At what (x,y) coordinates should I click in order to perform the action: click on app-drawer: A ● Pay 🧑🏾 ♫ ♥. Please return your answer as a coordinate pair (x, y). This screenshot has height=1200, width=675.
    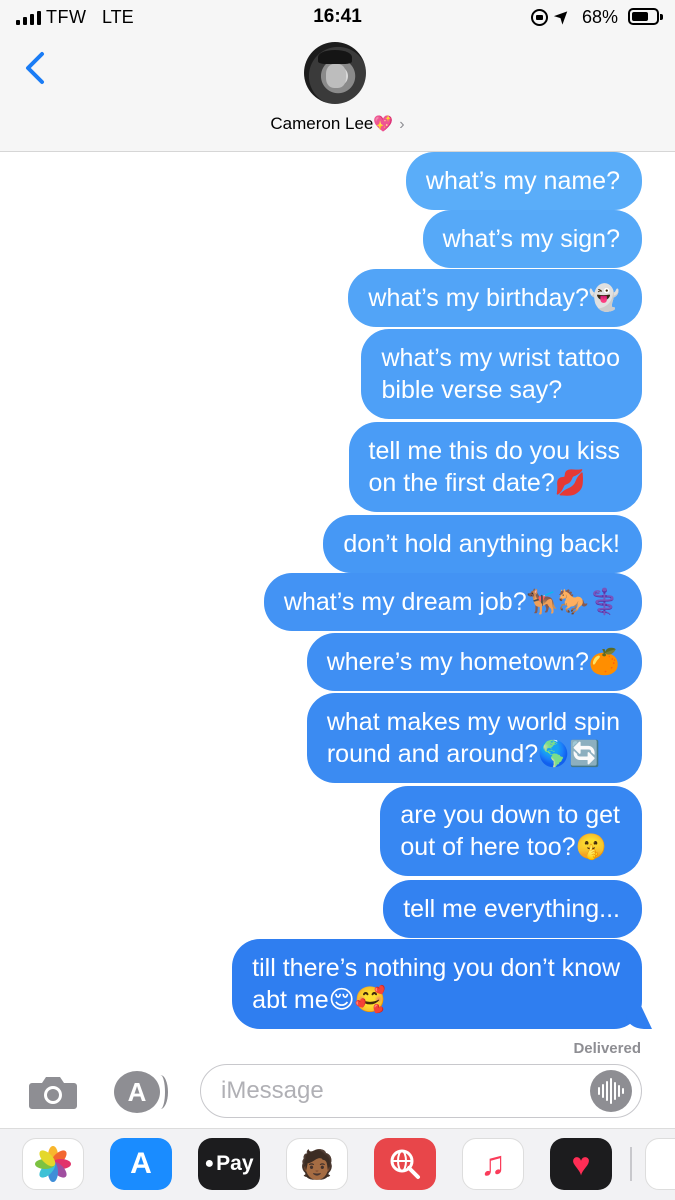
    Looking at the image, I should click on (337, 1164).